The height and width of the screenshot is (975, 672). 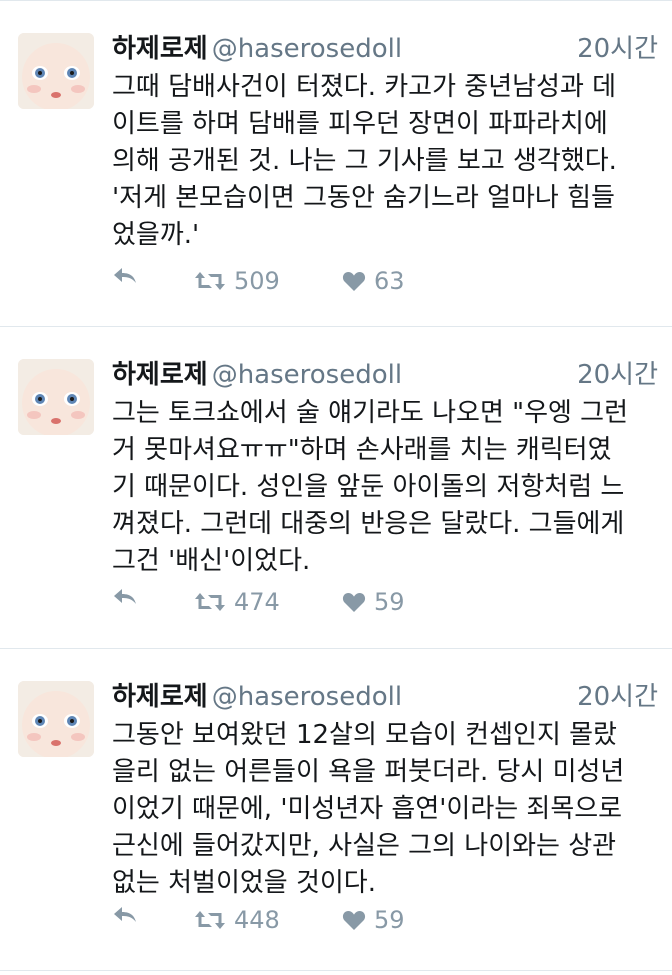 What do you see at coordinates (244, 883) in the screenshot?
I see `tweet-text-line: 없는 처벌이었을 것이다.` at bounding box center [244, 883].